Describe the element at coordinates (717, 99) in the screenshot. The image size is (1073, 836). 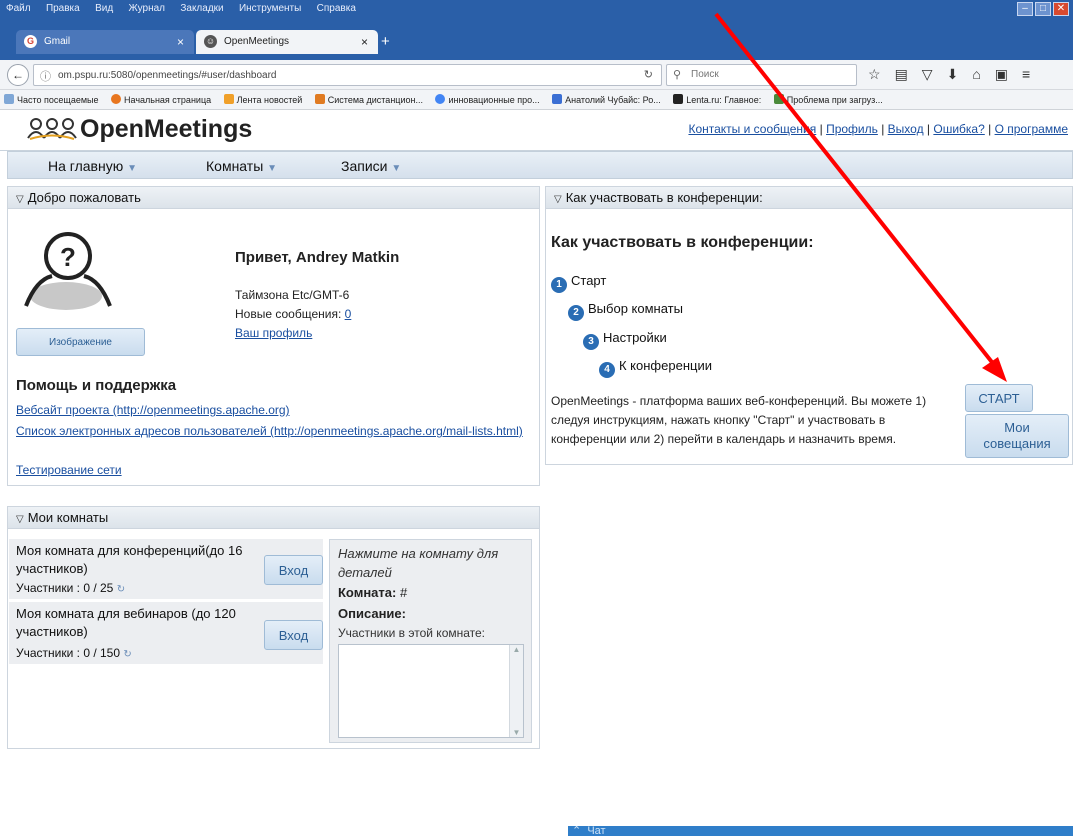
I see `bookmark-item: Lenta.ru: Главное:` at that location.